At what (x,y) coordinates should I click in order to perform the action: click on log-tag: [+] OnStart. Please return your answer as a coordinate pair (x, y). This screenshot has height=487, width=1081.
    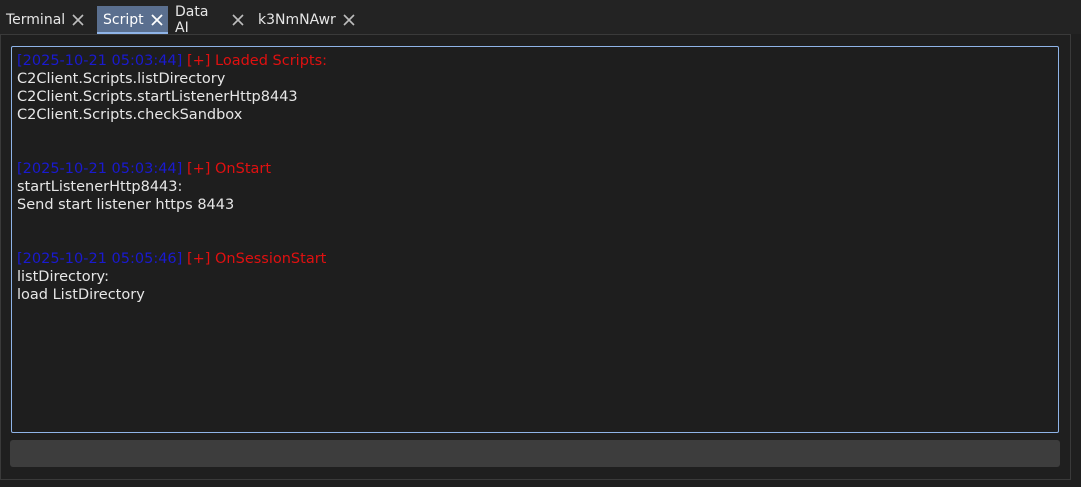
    Looking at the image, I should click on (229, 169).